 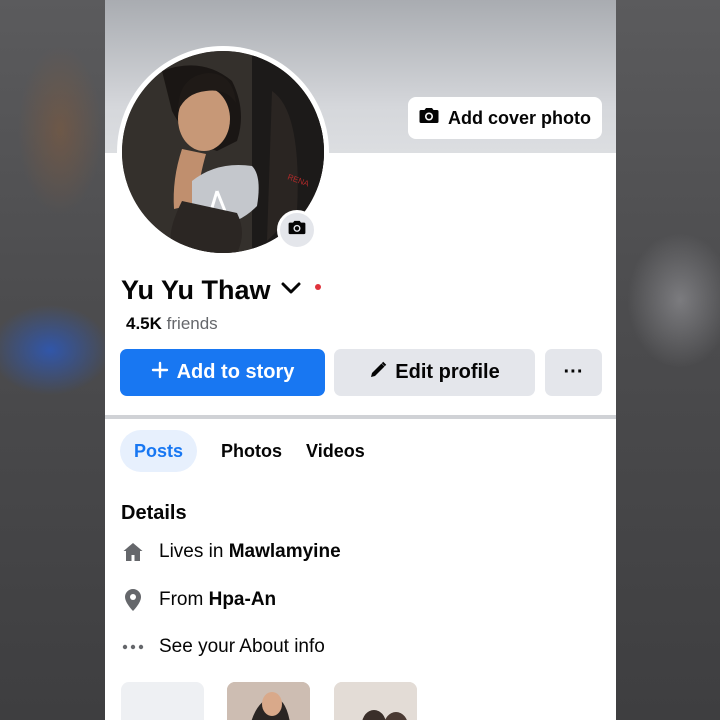 I want to click on add-to-story-button: Add to story, so click(x=222, y=372).